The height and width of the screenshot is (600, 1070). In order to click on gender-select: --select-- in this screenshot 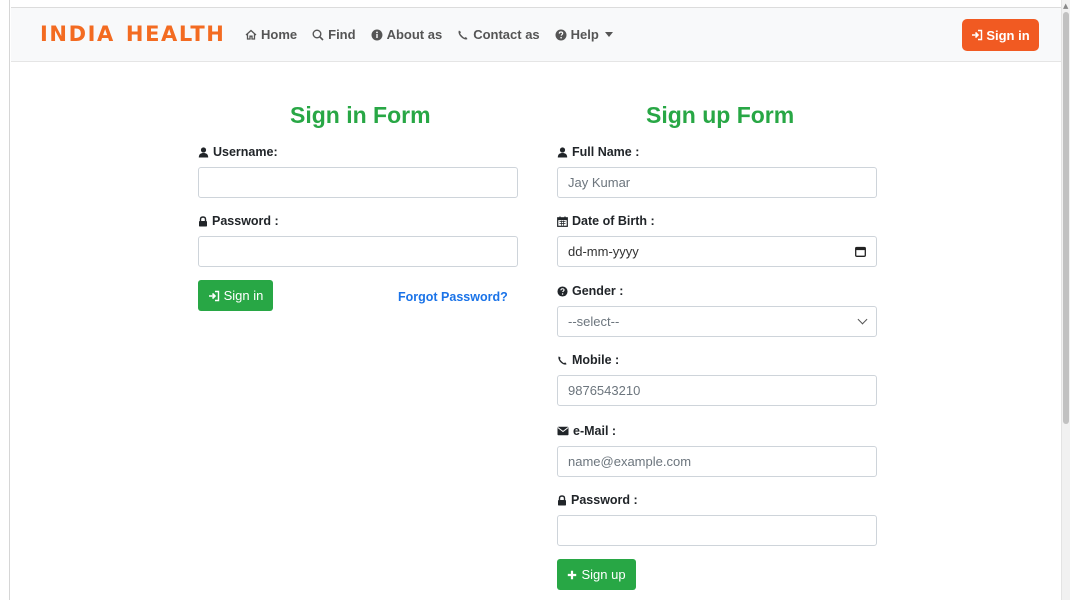, I will do `click(717, 321)`.